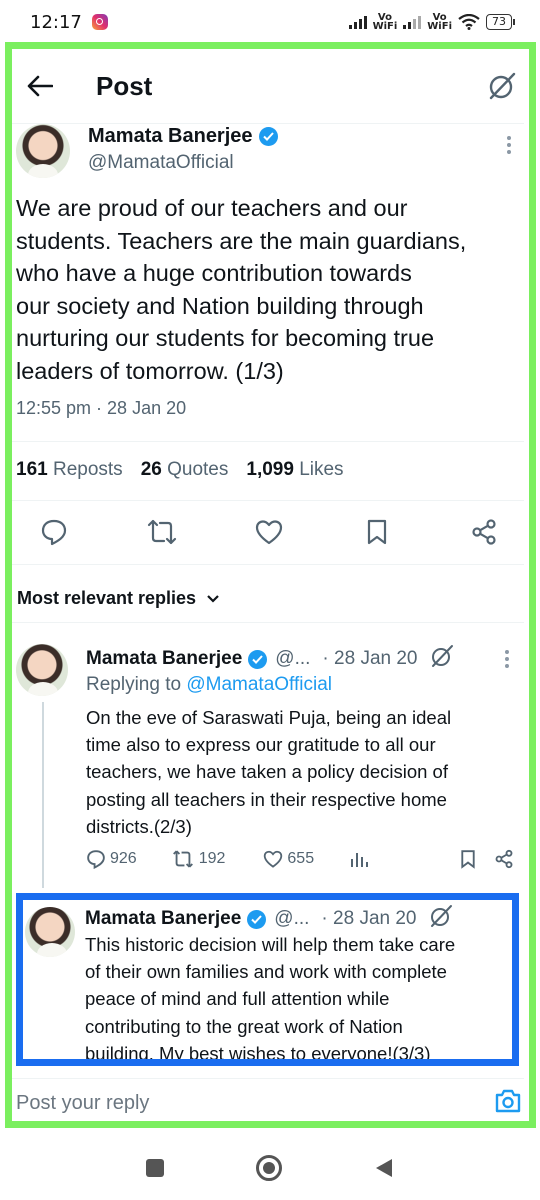 This screenshot has width=540, height=1200. What do you see at coordinates (123, 858) in the screenshot?
I see `comments-count: 926` at bounding box center [123, 858].